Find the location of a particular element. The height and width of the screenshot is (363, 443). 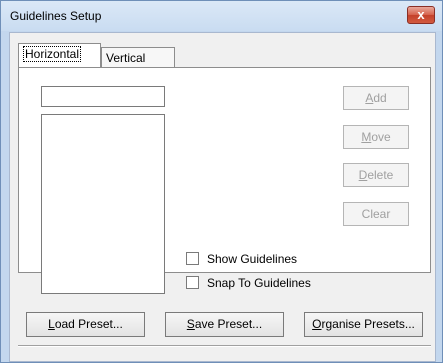

move-button: Move is located at coordinates (376, 137).